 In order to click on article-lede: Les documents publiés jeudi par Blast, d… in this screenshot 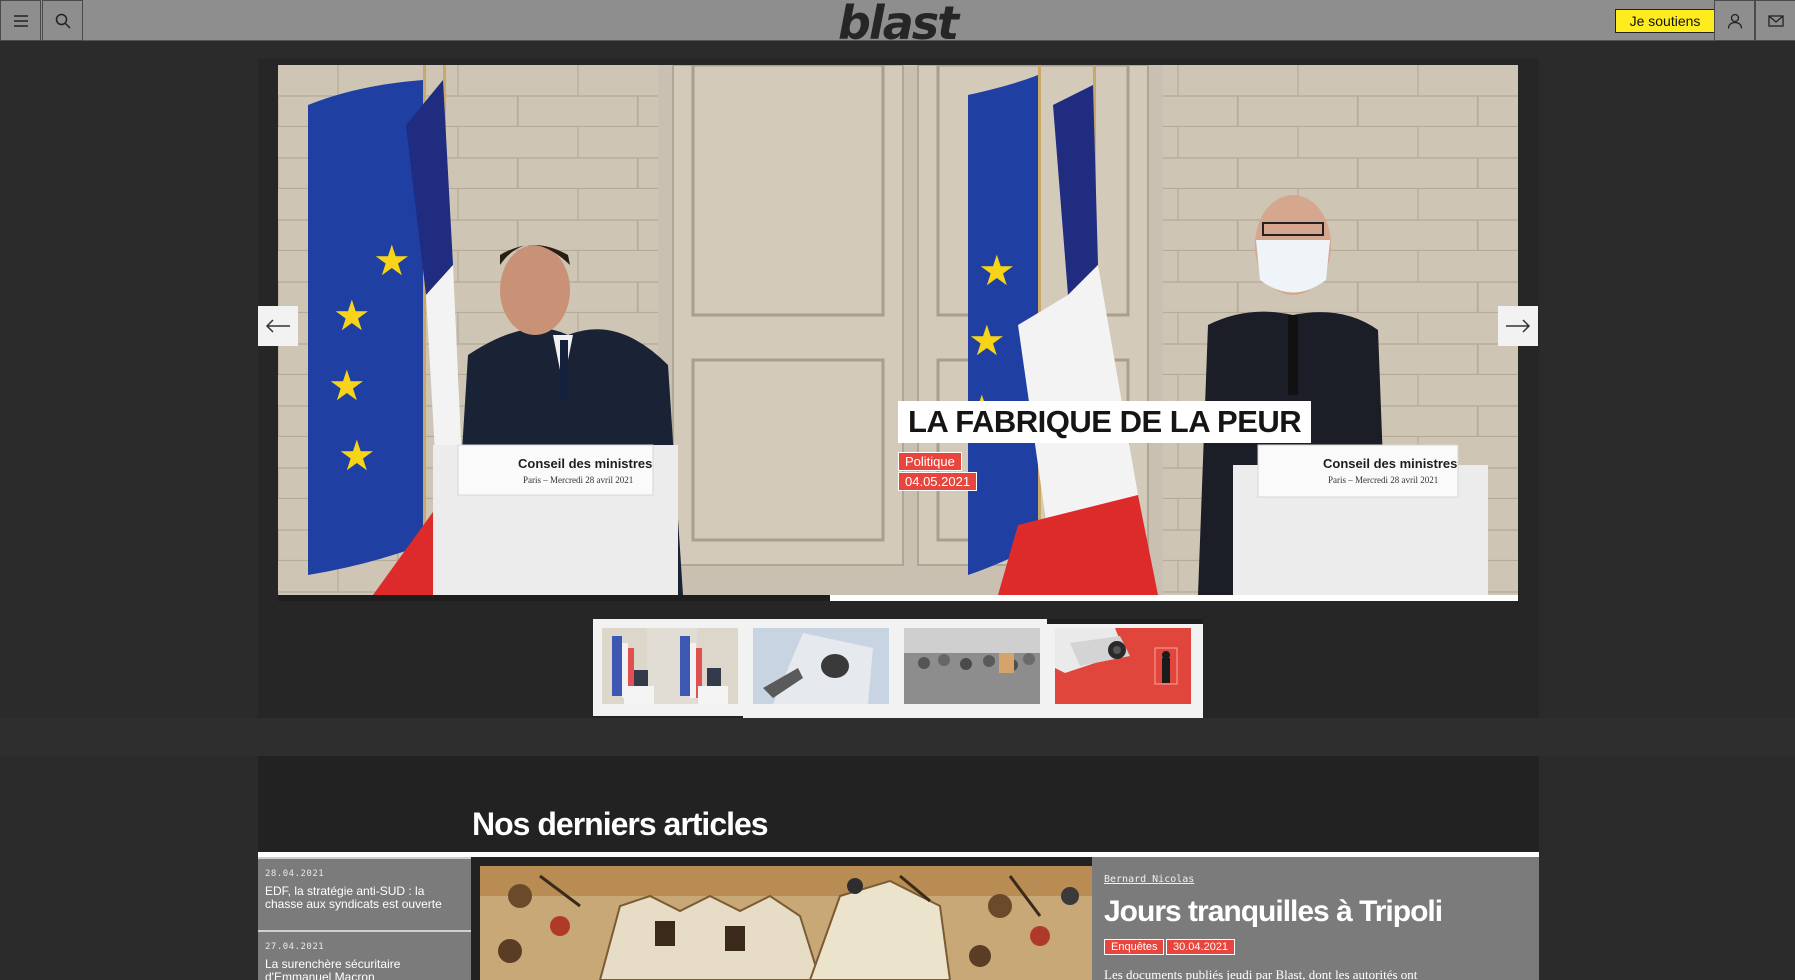, I will do `click(1261, 973)`.